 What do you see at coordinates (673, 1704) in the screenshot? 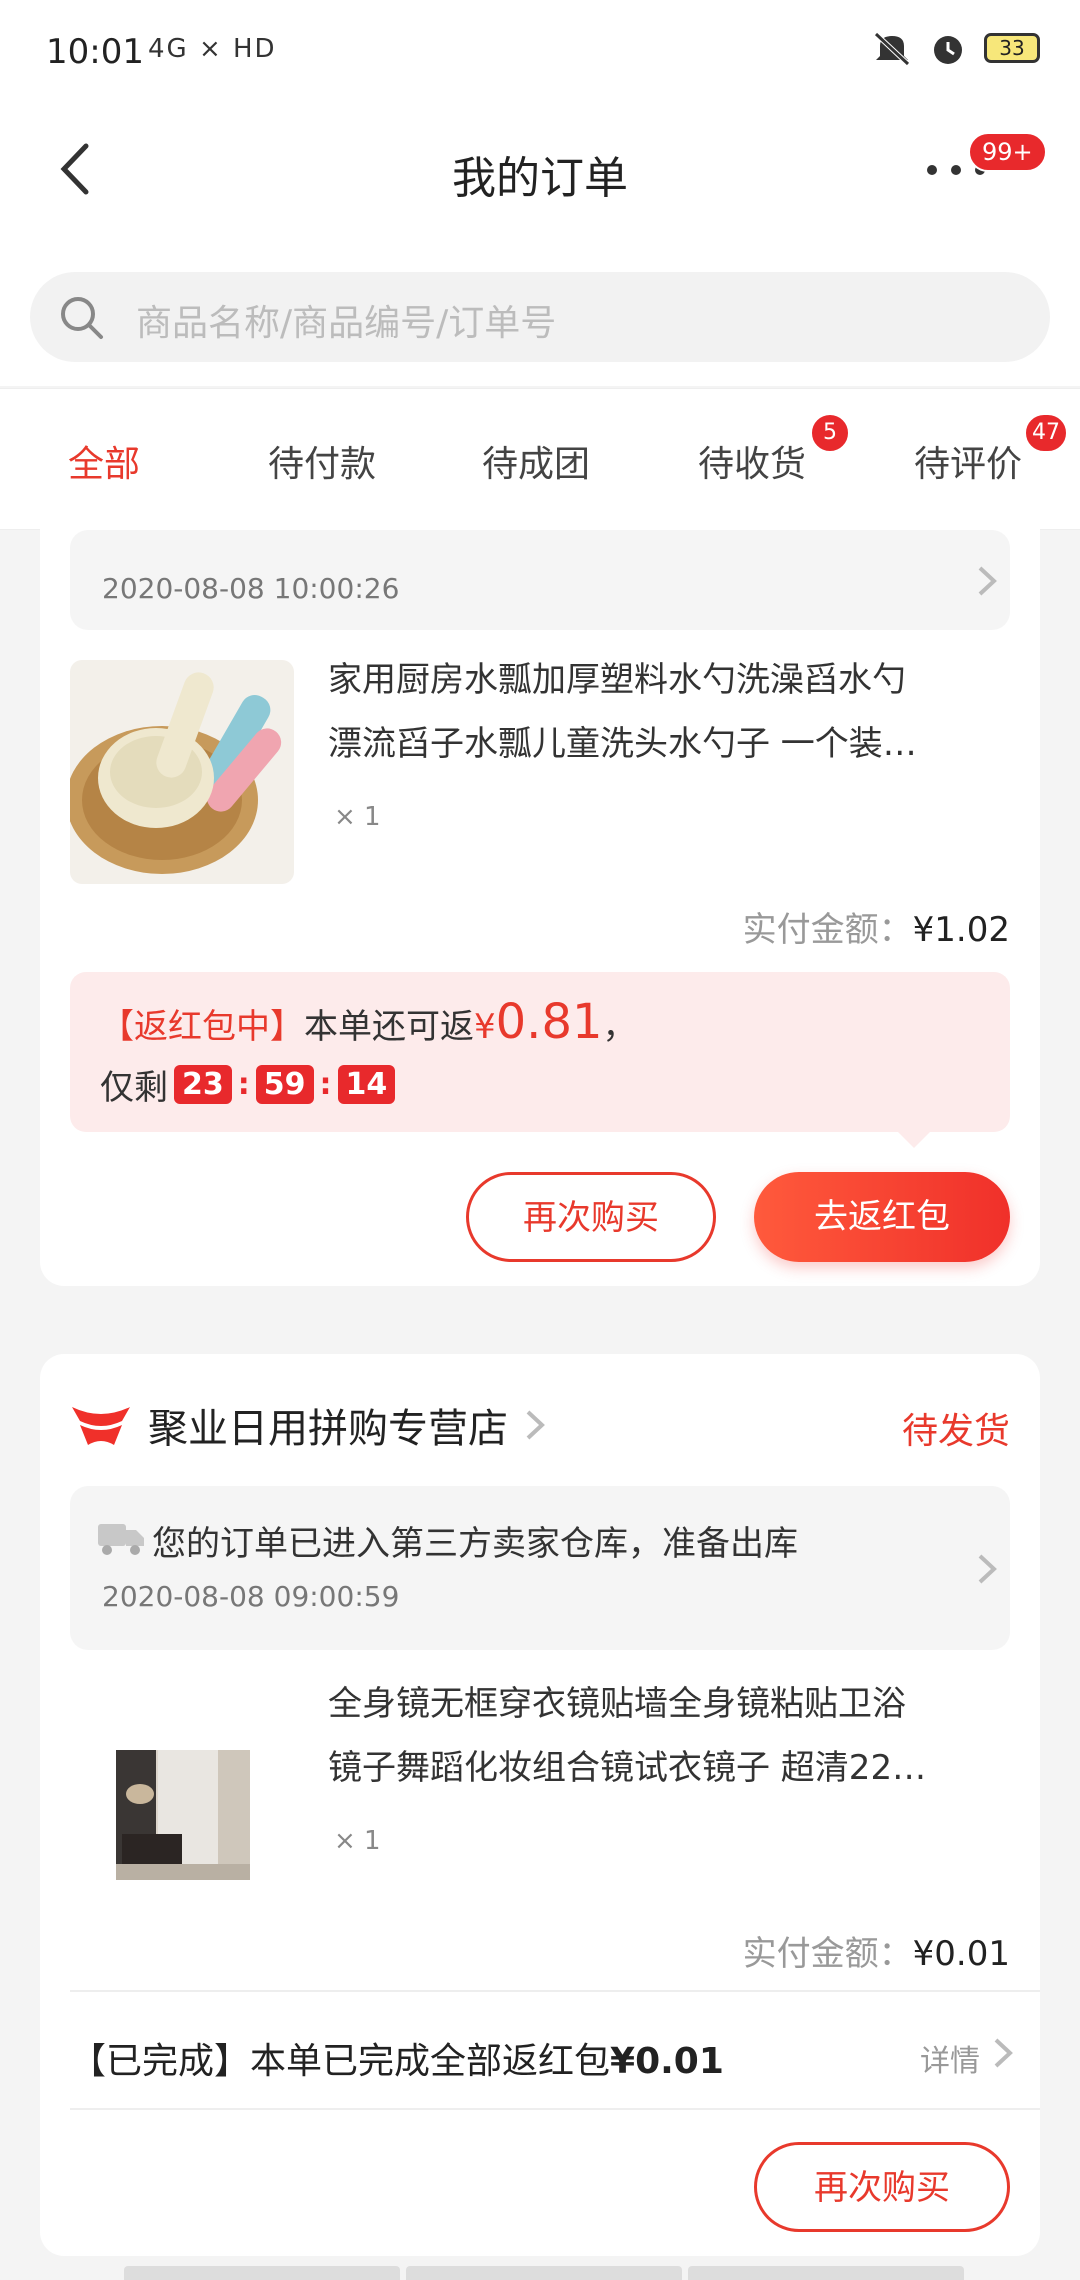
I see `product-title-line1: 全身镜无框穿衣镜贴墙全身镜粘贴卫浴` at bounding box center [673, 1704].